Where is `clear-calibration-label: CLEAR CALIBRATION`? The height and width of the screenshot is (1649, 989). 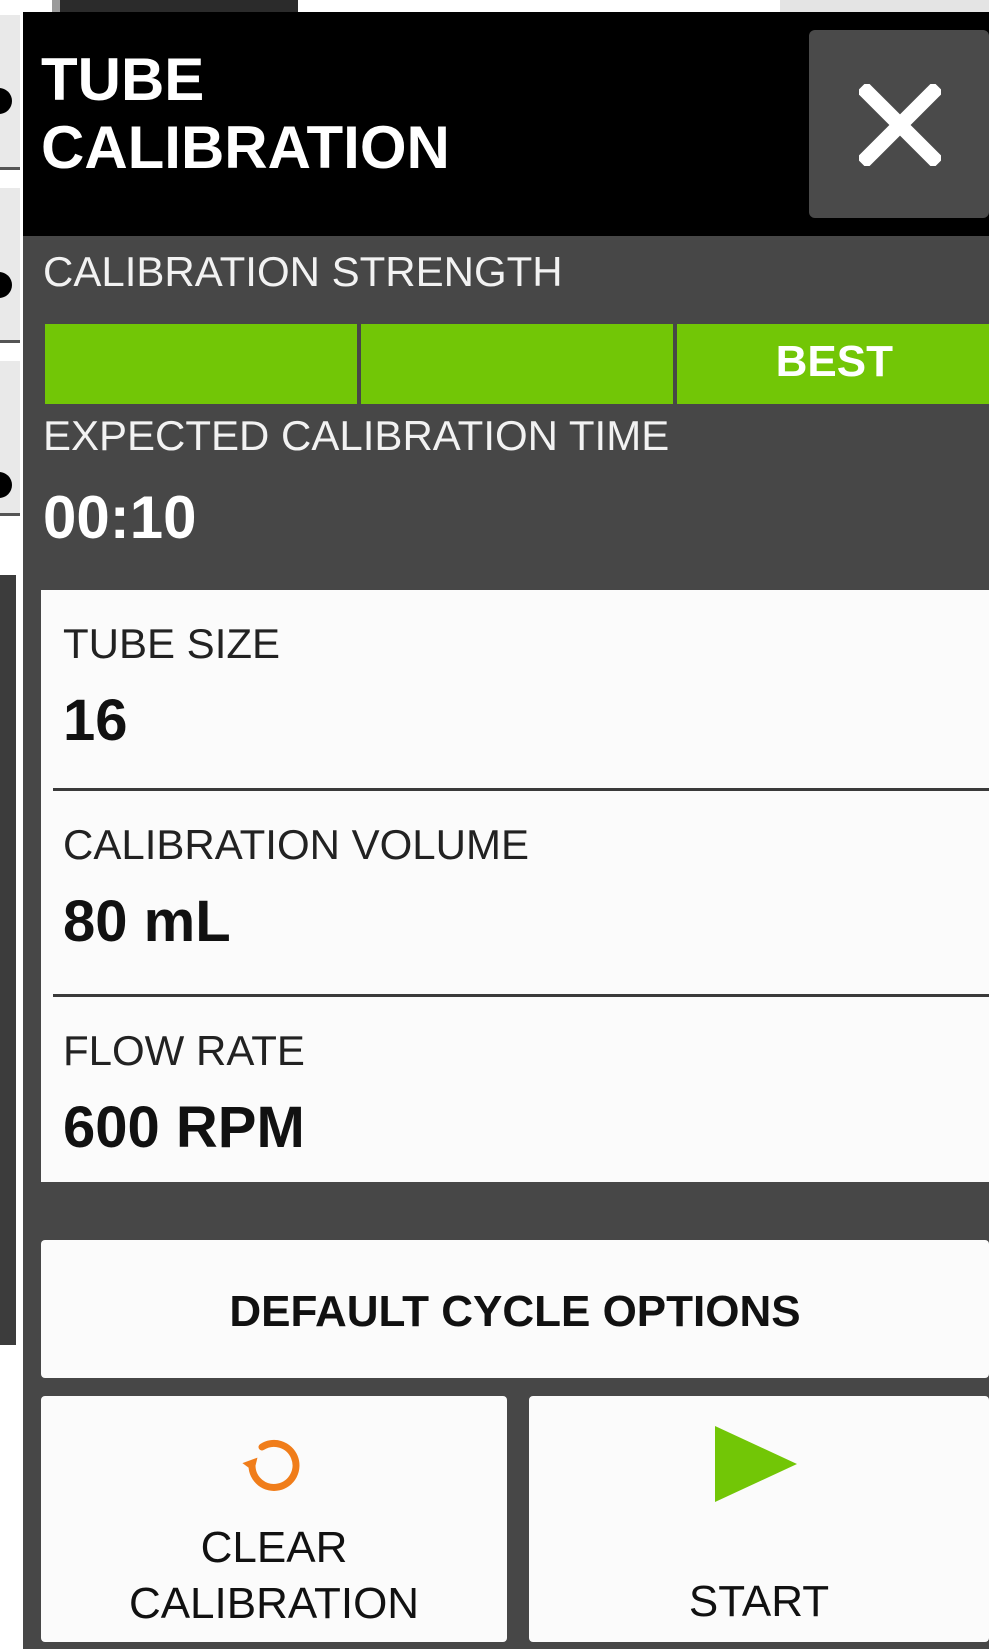
clear-calibration-label: CLEAR CALIBRATION is located at coordinates (274, 1575).